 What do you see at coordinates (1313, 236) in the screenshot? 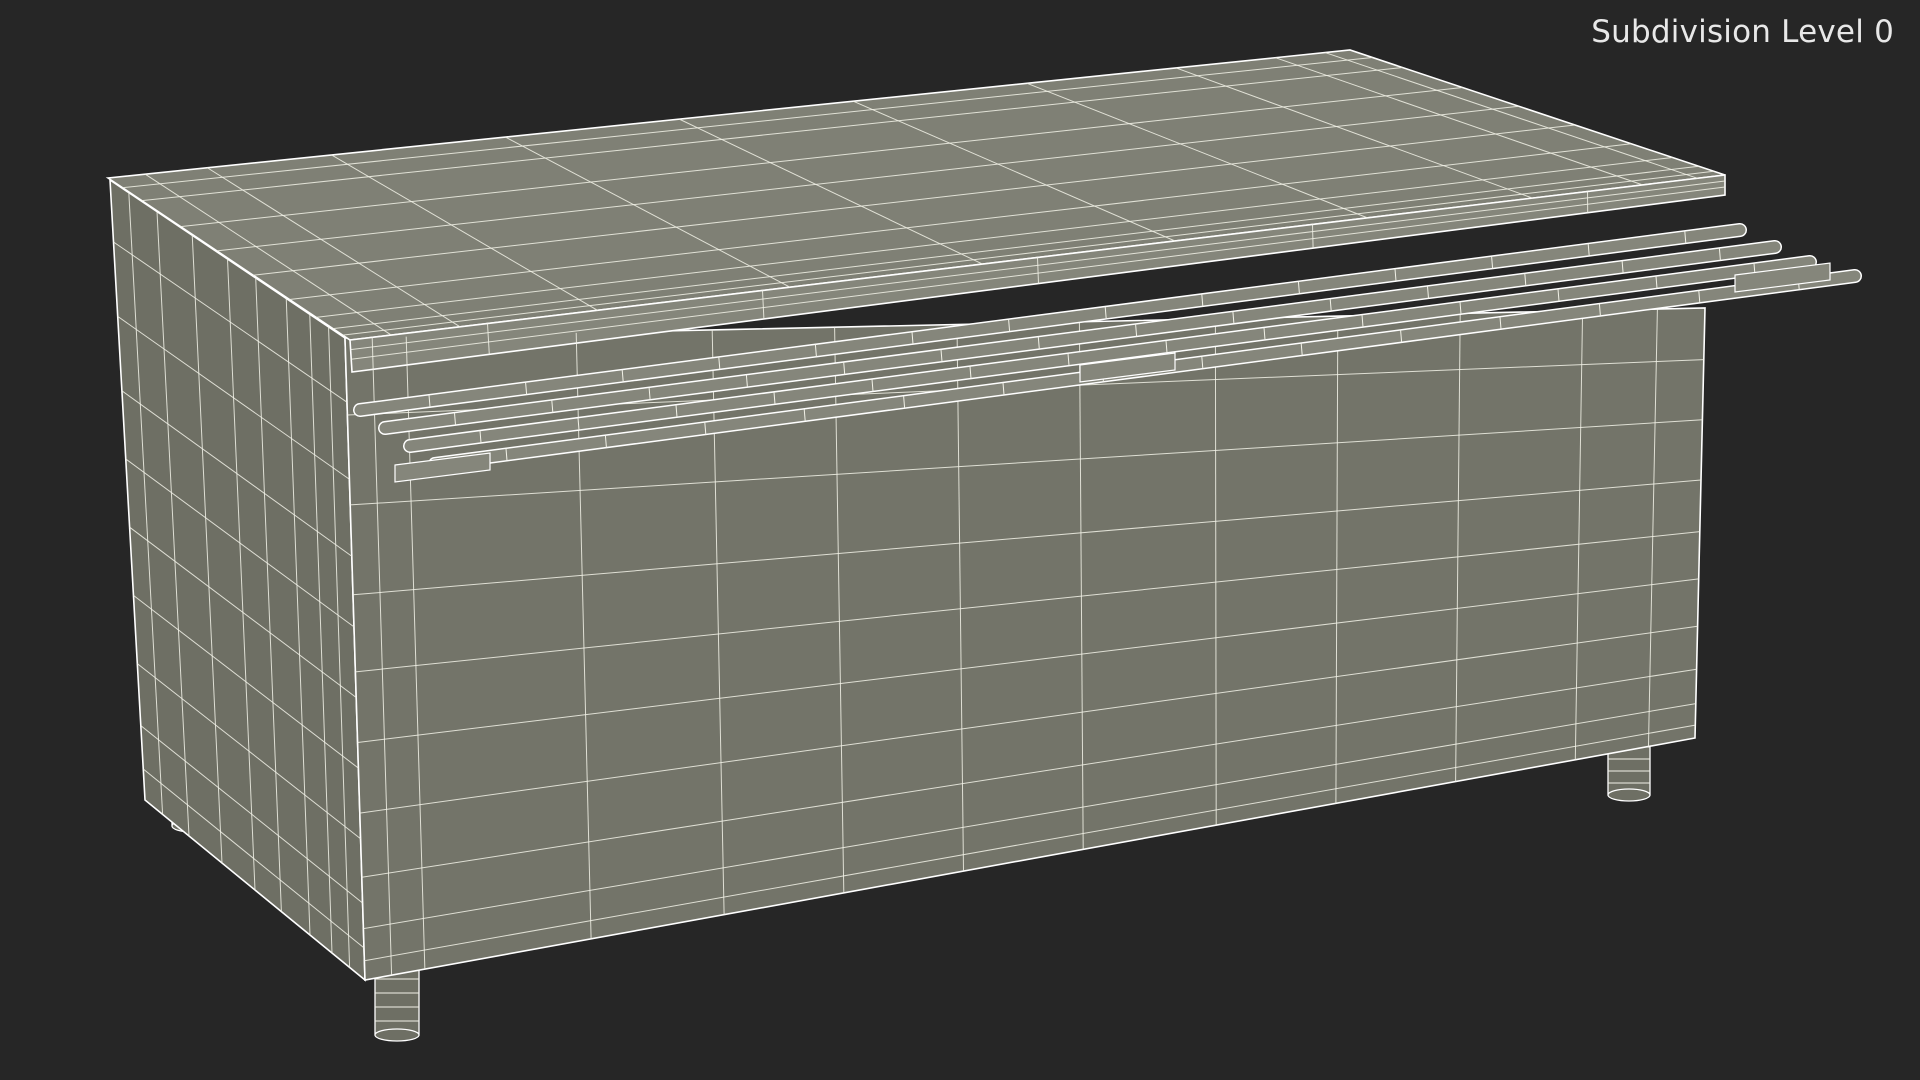
I see `cabinet-top-lip-wire-u` at bounding box center [1313, 236].